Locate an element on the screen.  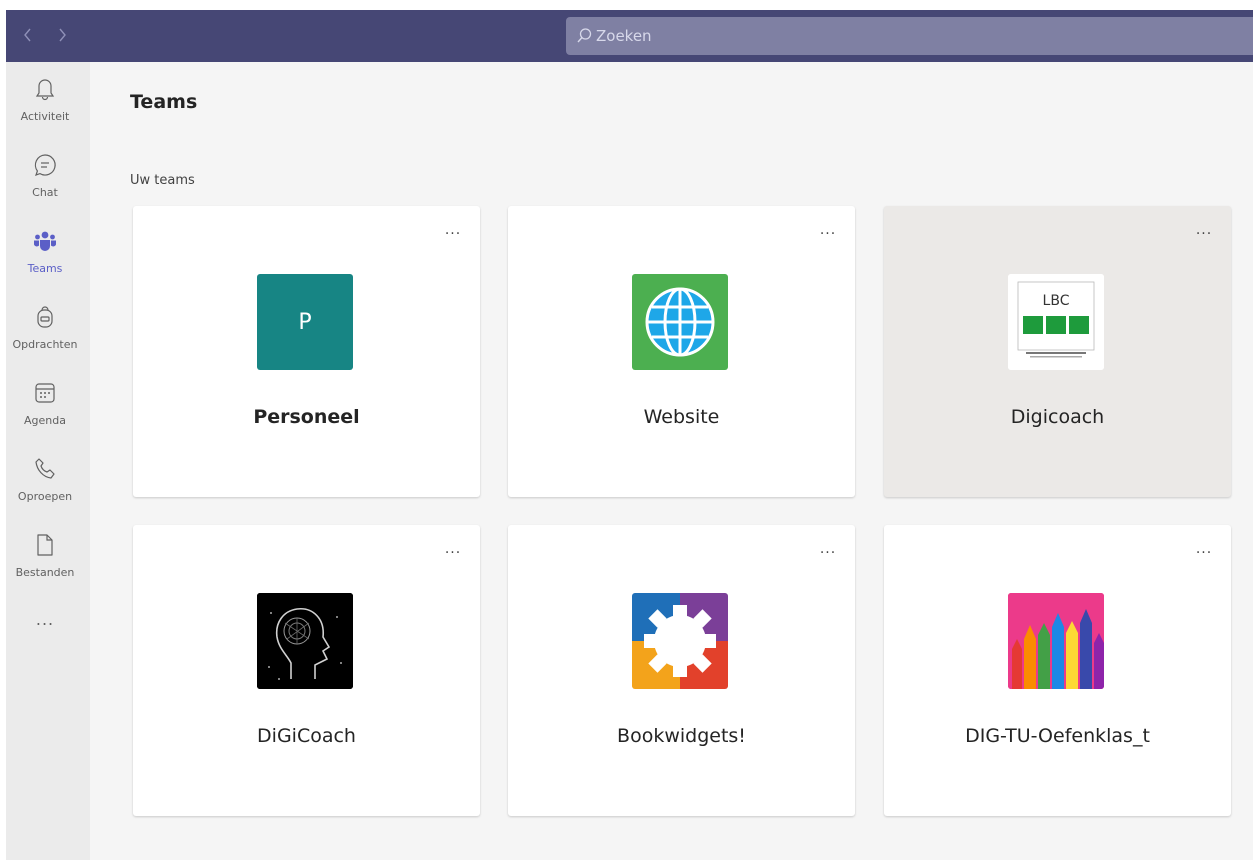
team-logo: LBC is located at coordinates (1056, 322).